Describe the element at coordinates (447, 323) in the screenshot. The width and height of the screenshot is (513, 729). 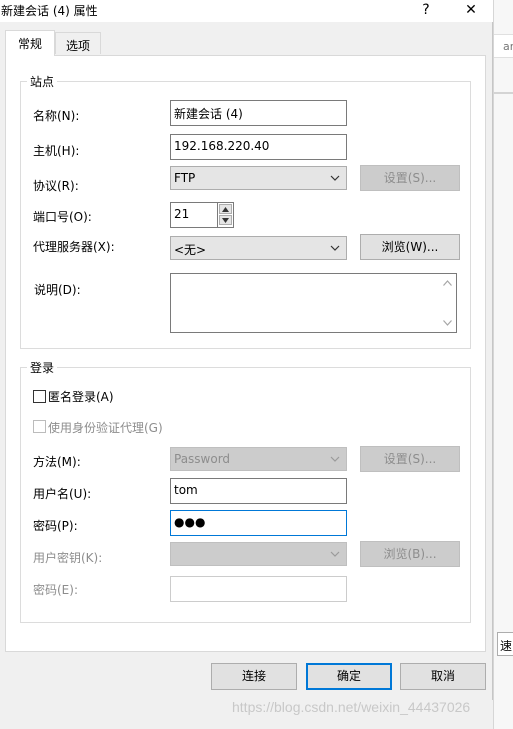
I see `scroll-down-icon` at that location.